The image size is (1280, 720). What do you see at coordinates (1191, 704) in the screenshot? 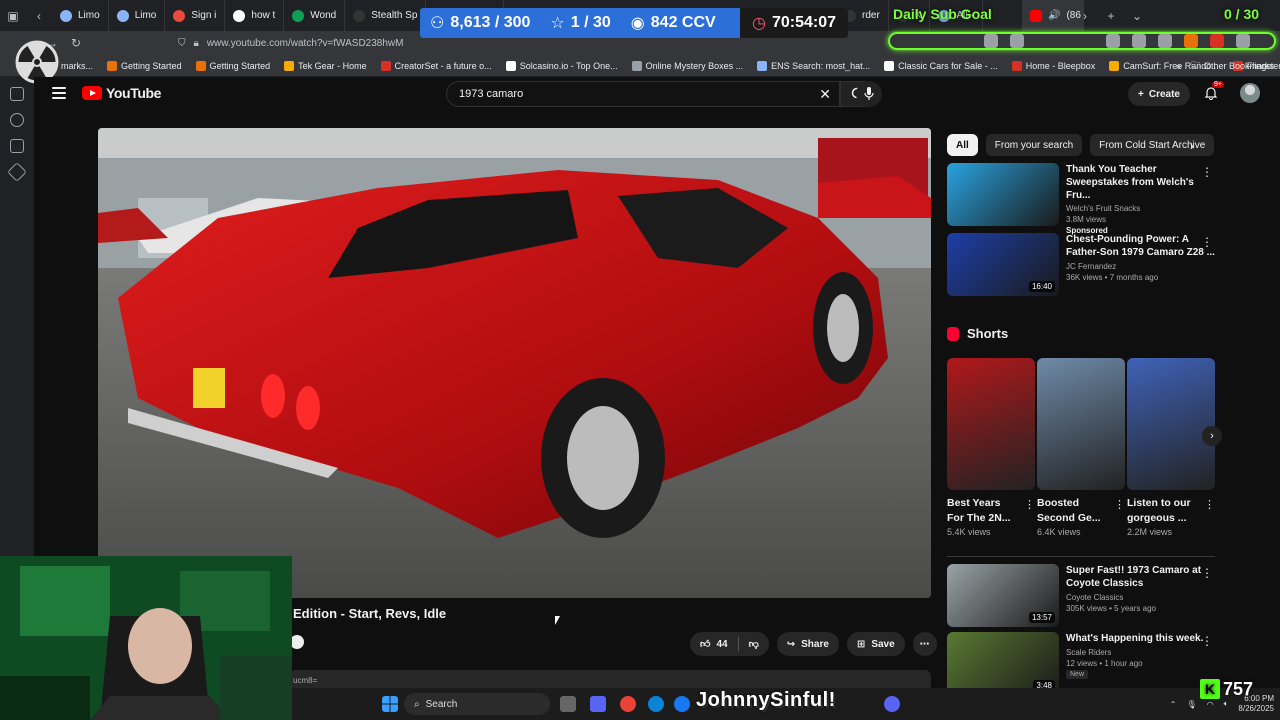
I see `mic-tray-icon: 🎙︎` at bounding box center [1191, 704].